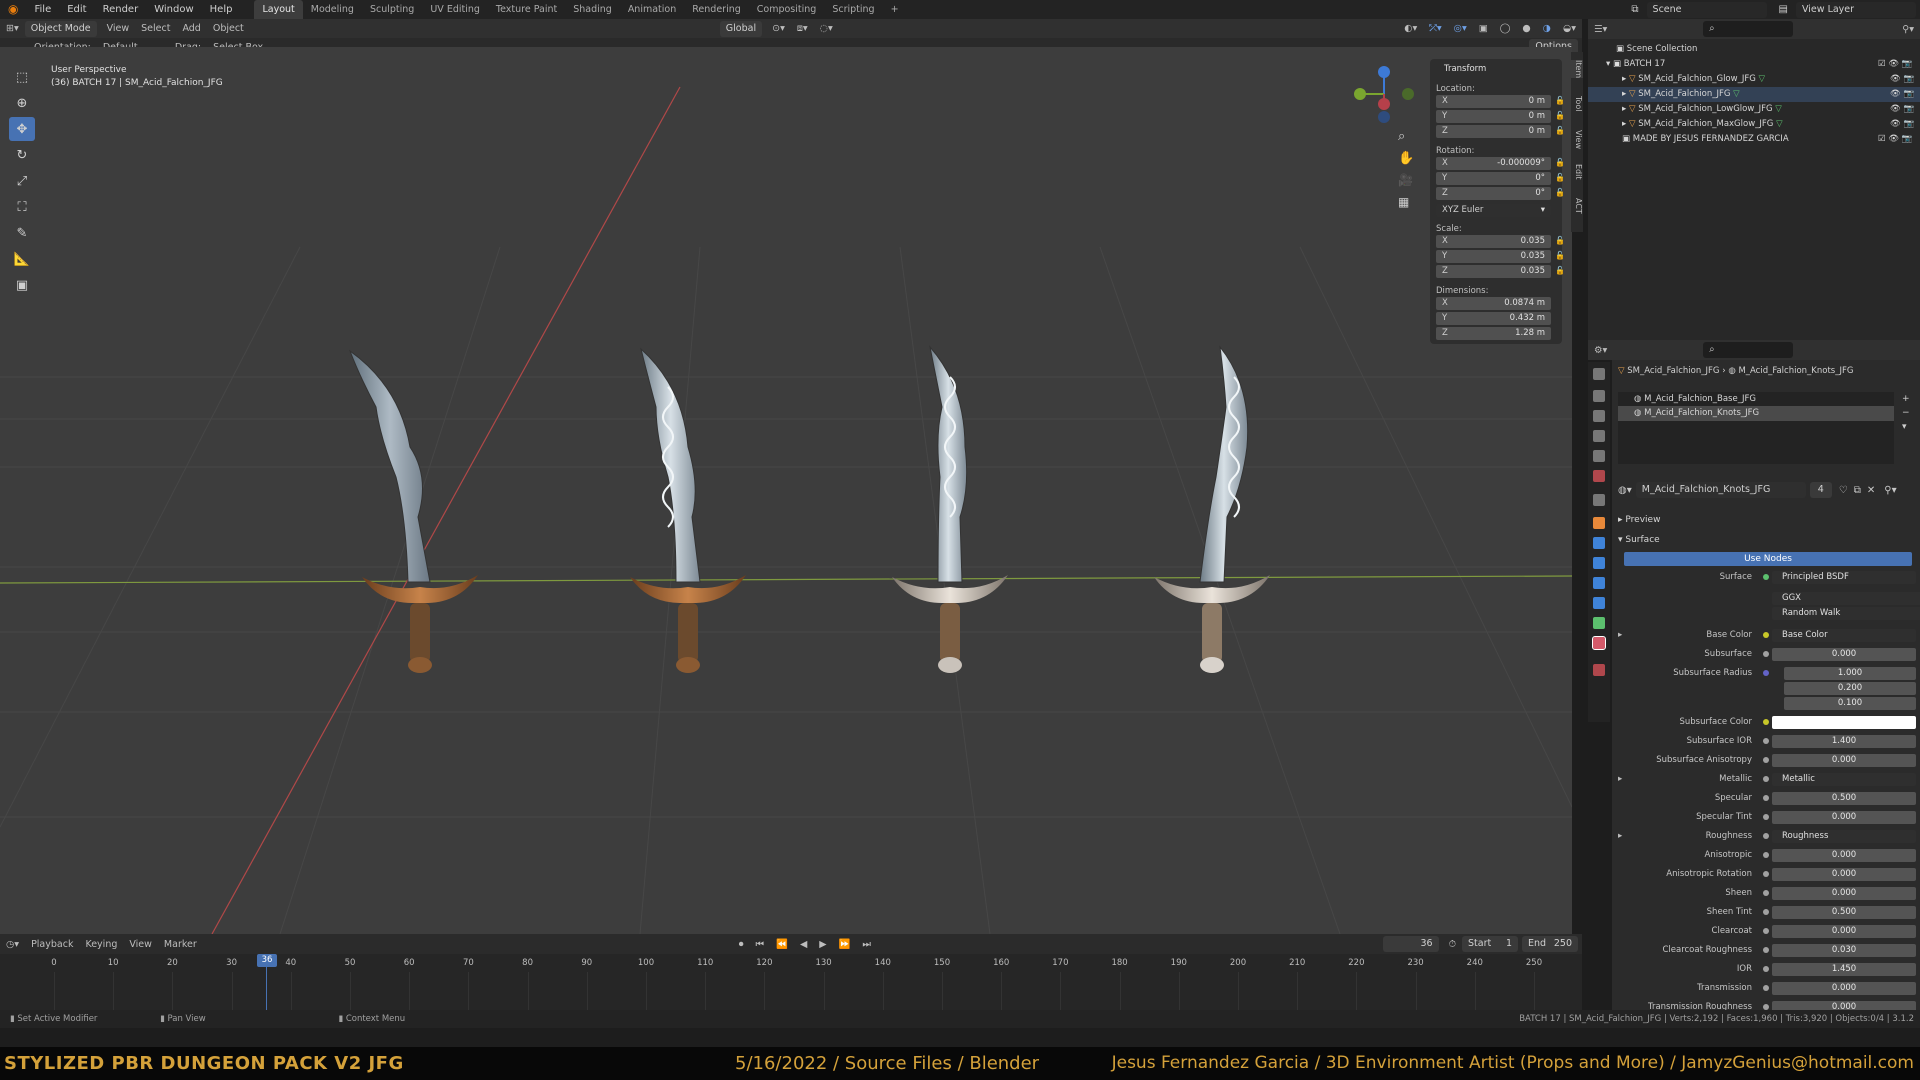  What do you see at coordinates (1843, 490) in the screenshot?
I see `fake-user-icon: ♡` at bounding box center [1843, 490].